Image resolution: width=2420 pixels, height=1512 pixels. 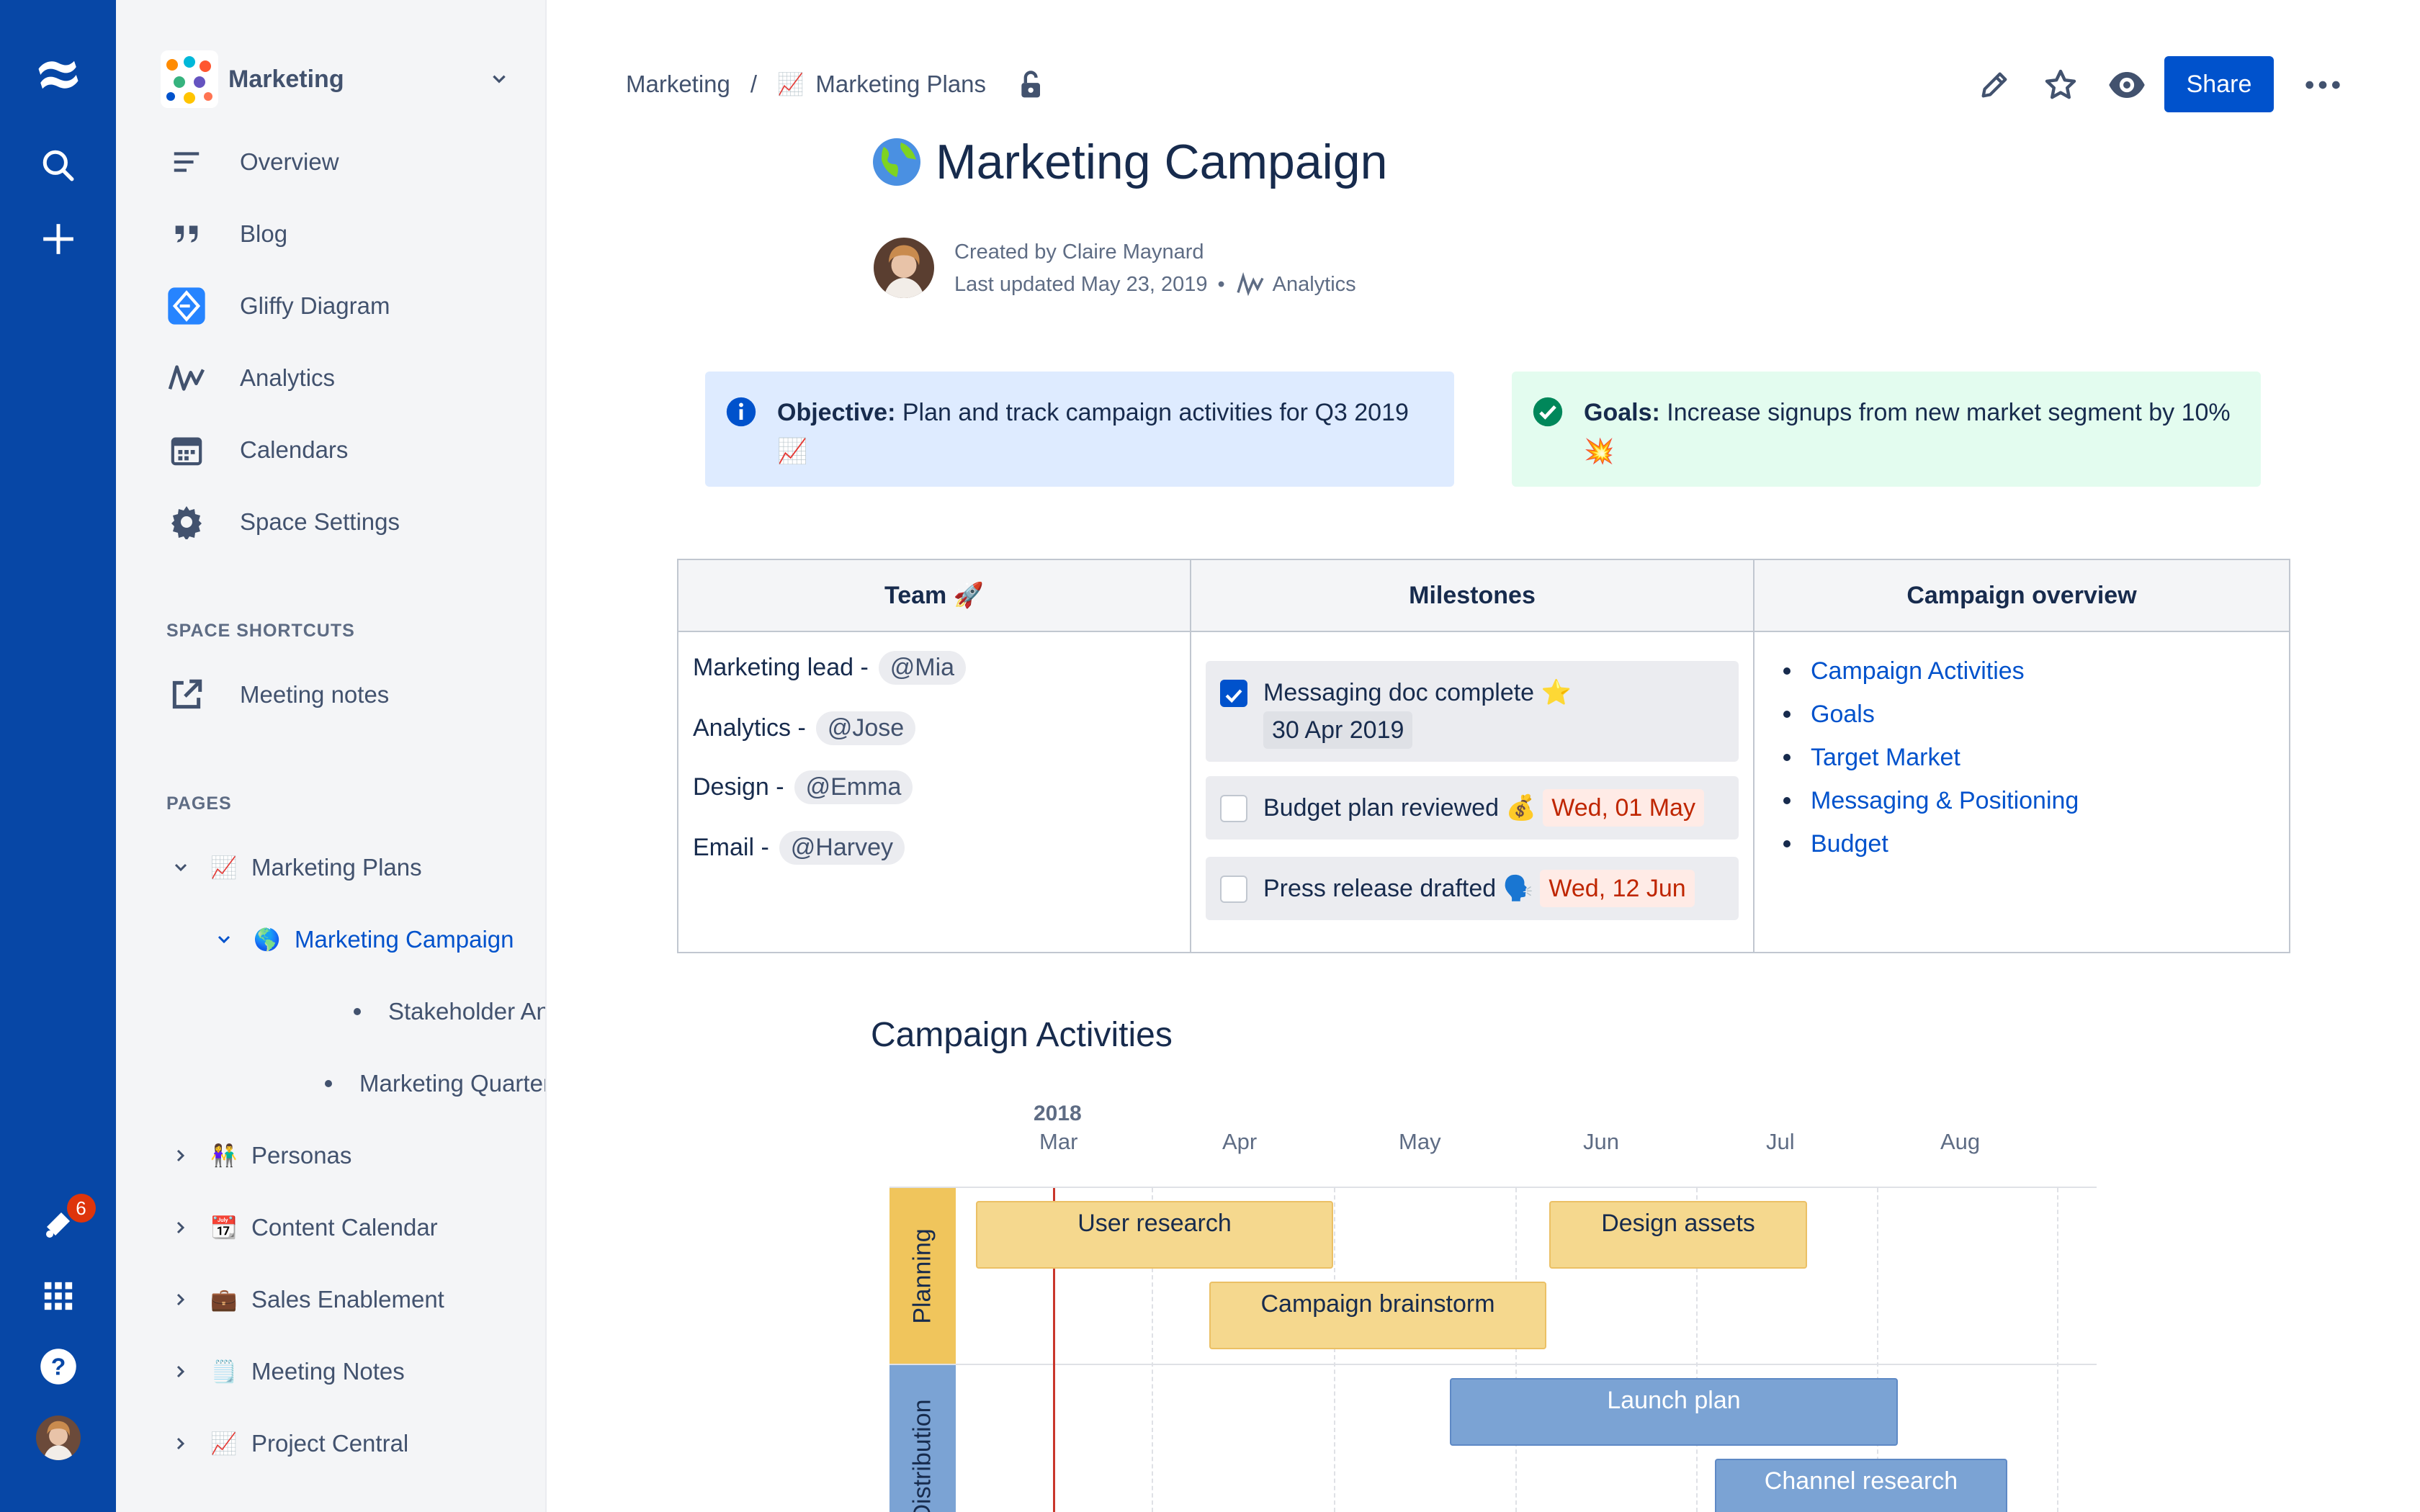 What do you see at coordinates (1493, 1187) in the screenshot?
I see `timeline-top-rule` at bounding box center [1493, 1187].